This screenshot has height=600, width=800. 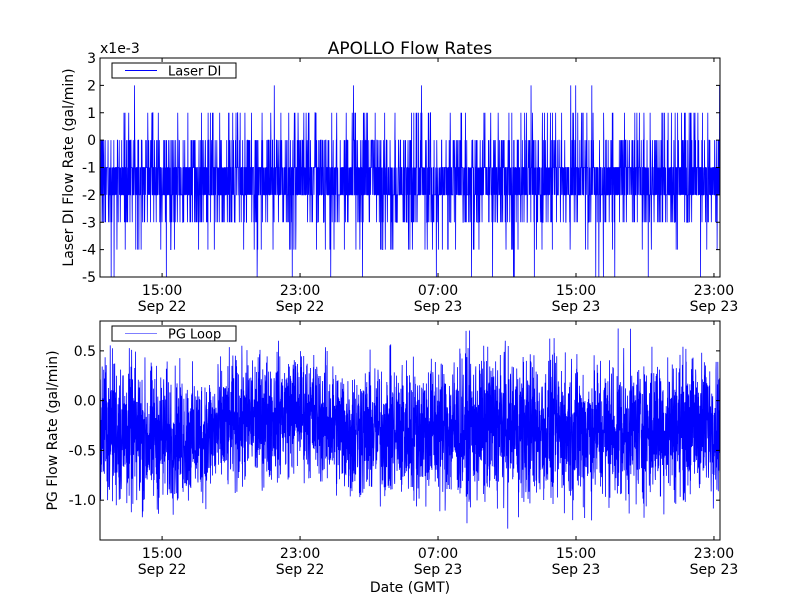 What do you see at coordinates (69, 167) in the screenshot?
I see `y-axis-label: Laser DI Flow Rate (gal/min)` at bounding box center [69, 167].